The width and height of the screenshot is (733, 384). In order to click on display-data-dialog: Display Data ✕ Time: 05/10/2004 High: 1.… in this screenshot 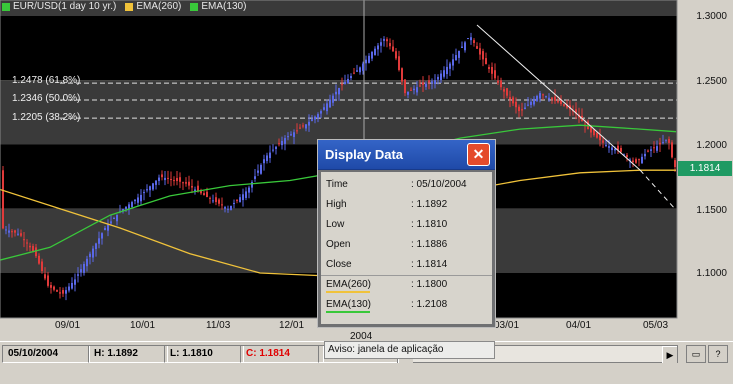, I will do `click(406, 249)`.